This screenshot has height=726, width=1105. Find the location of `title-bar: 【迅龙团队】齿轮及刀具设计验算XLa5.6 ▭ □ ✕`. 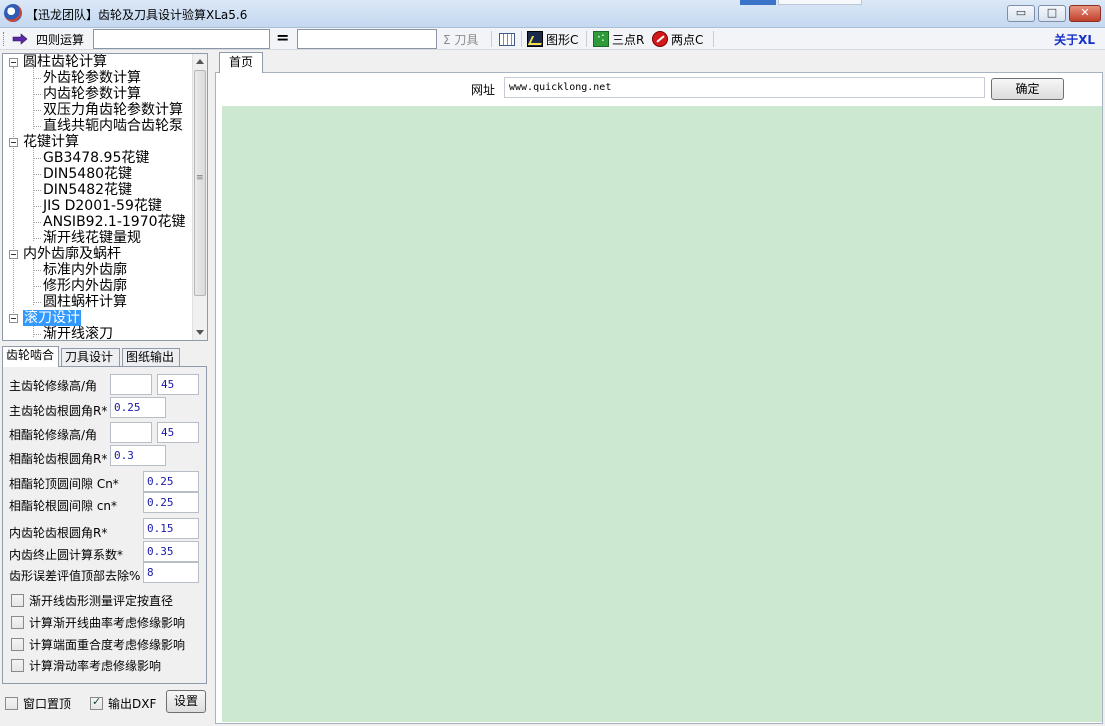

title-bar: 【迅龙团队】齿轮及刀具设计验算XLa5.6 ▭ □ ✕ is located at coordinates (552, 14).